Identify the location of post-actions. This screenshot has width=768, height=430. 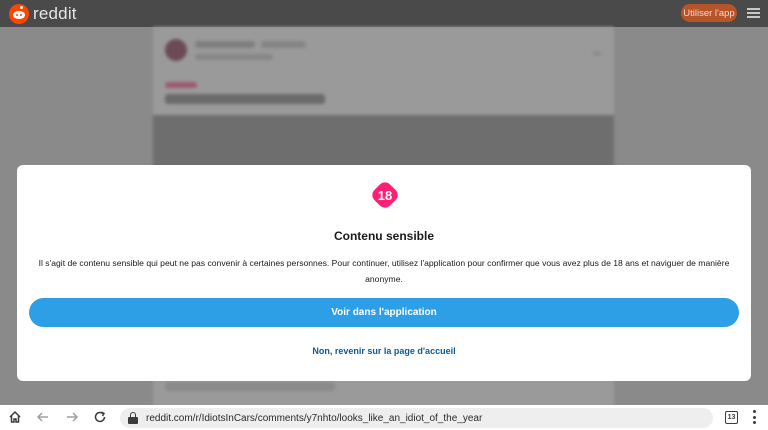
(250, 386).